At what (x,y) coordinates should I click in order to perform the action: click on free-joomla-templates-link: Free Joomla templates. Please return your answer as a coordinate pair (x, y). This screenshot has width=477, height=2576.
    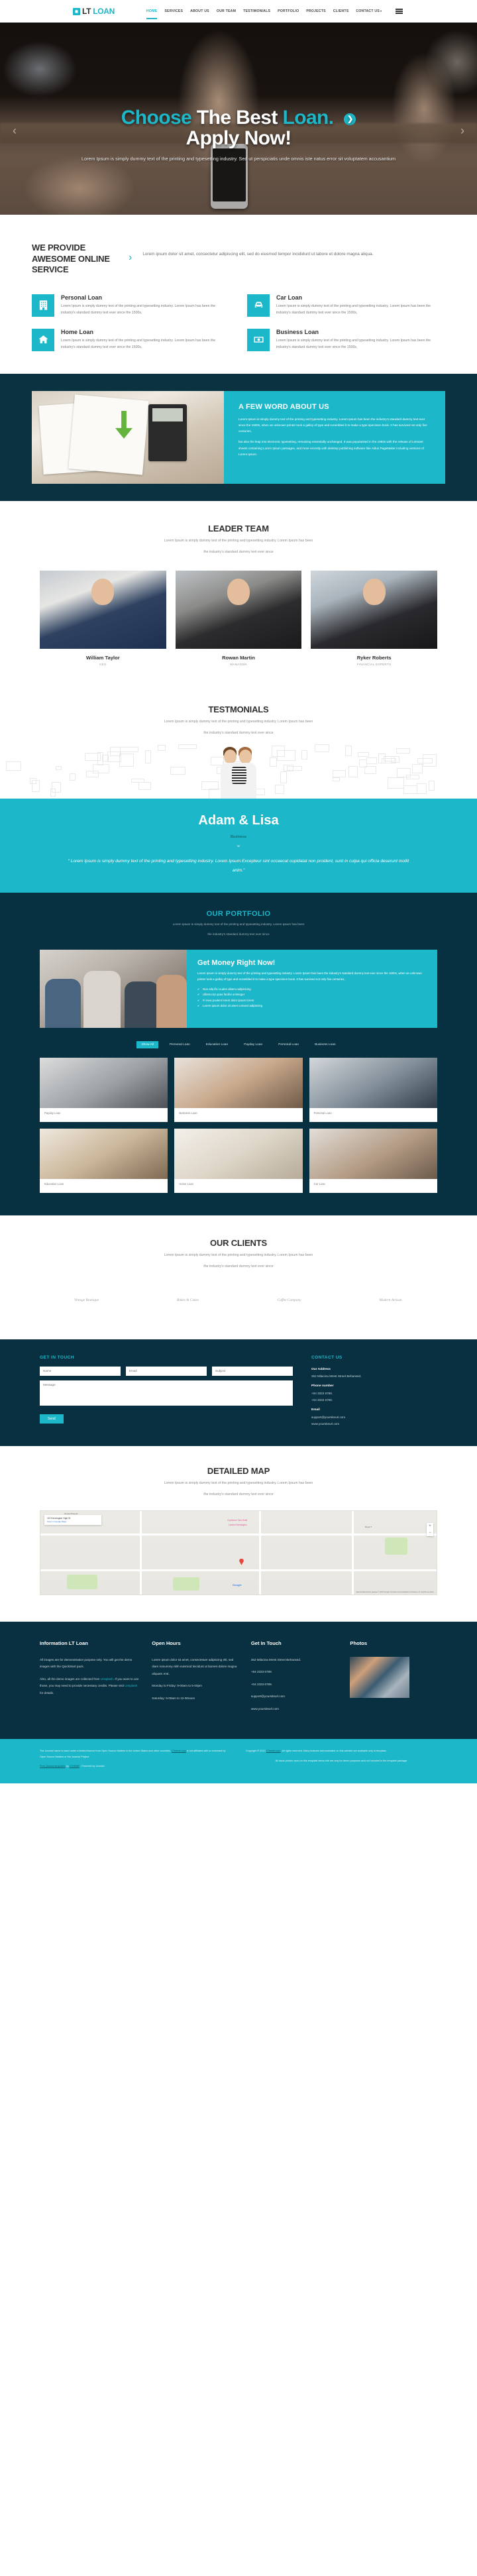
    Looking at the image, I should click on (53, 1766).